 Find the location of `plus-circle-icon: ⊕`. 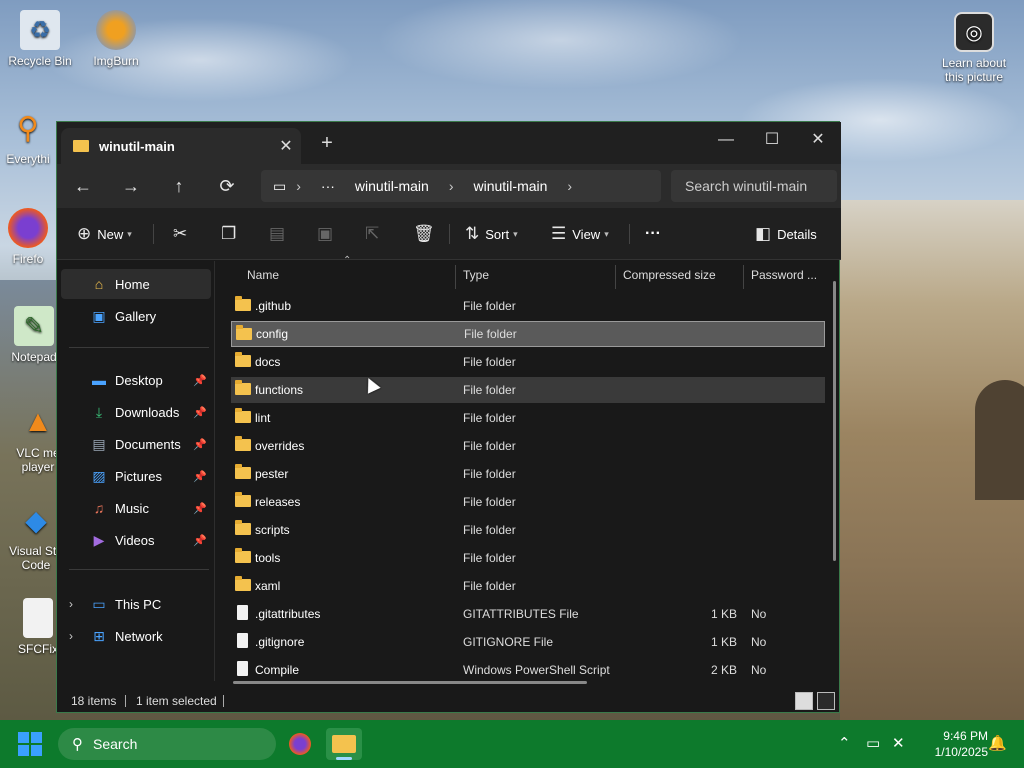

plus-circle-icon: ⊕ is located at coordinates (84, 233).